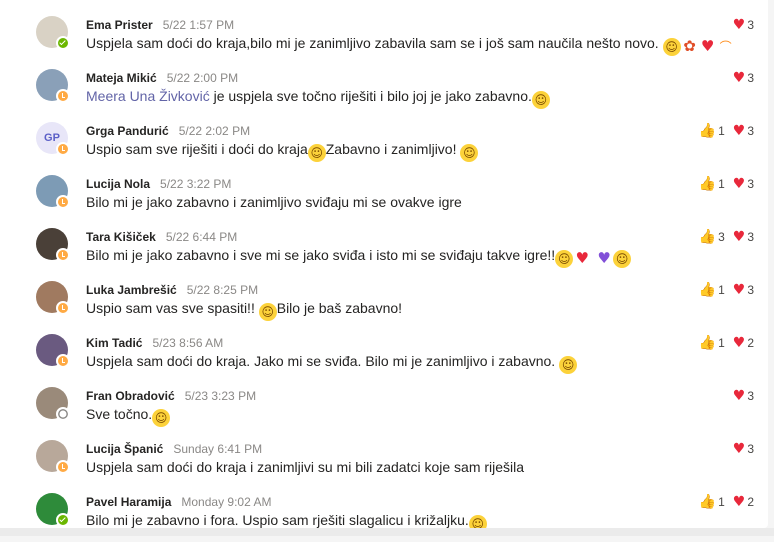  Describe the element at coordinates (604, 258) in the screenshot. I see `purple-heart-emoji: ♥` at that location.